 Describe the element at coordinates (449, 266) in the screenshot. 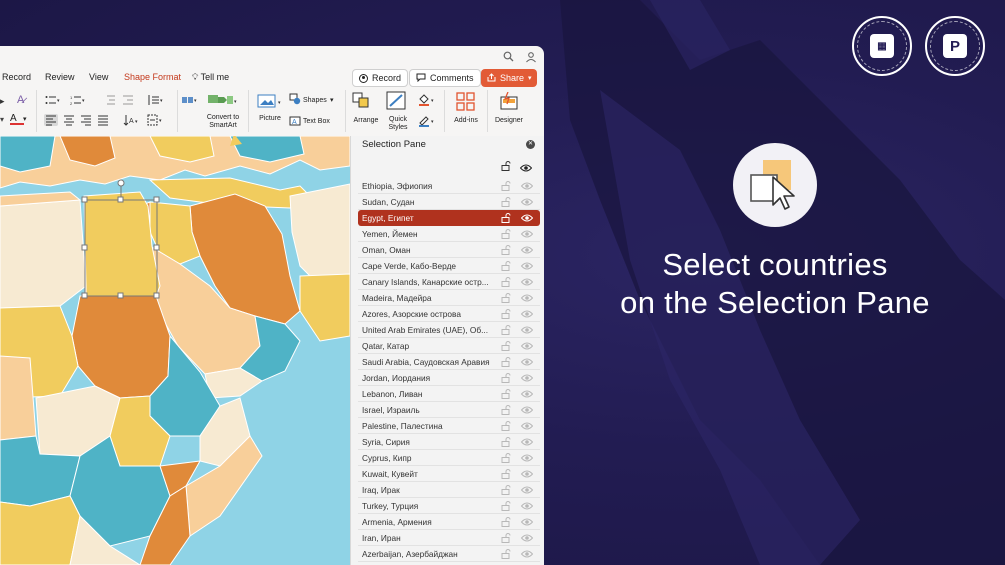

I see `selection-pane-row: Cape Verde, Кабо-Верде` at that location.